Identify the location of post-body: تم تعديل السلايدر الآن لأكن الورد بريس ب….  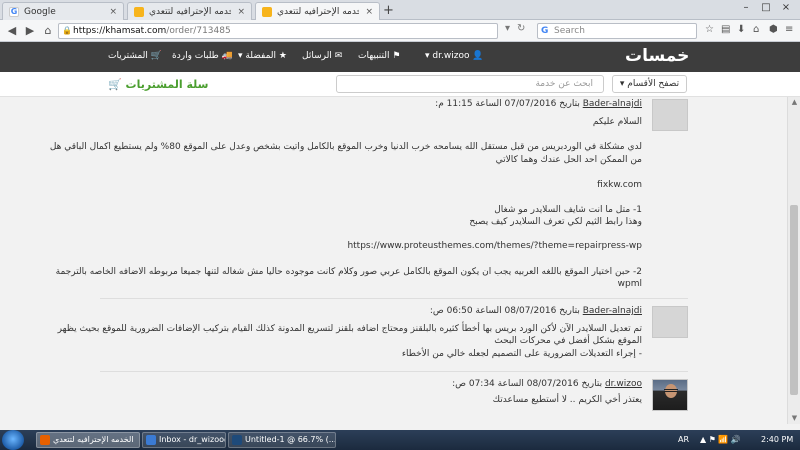
(350, 345).